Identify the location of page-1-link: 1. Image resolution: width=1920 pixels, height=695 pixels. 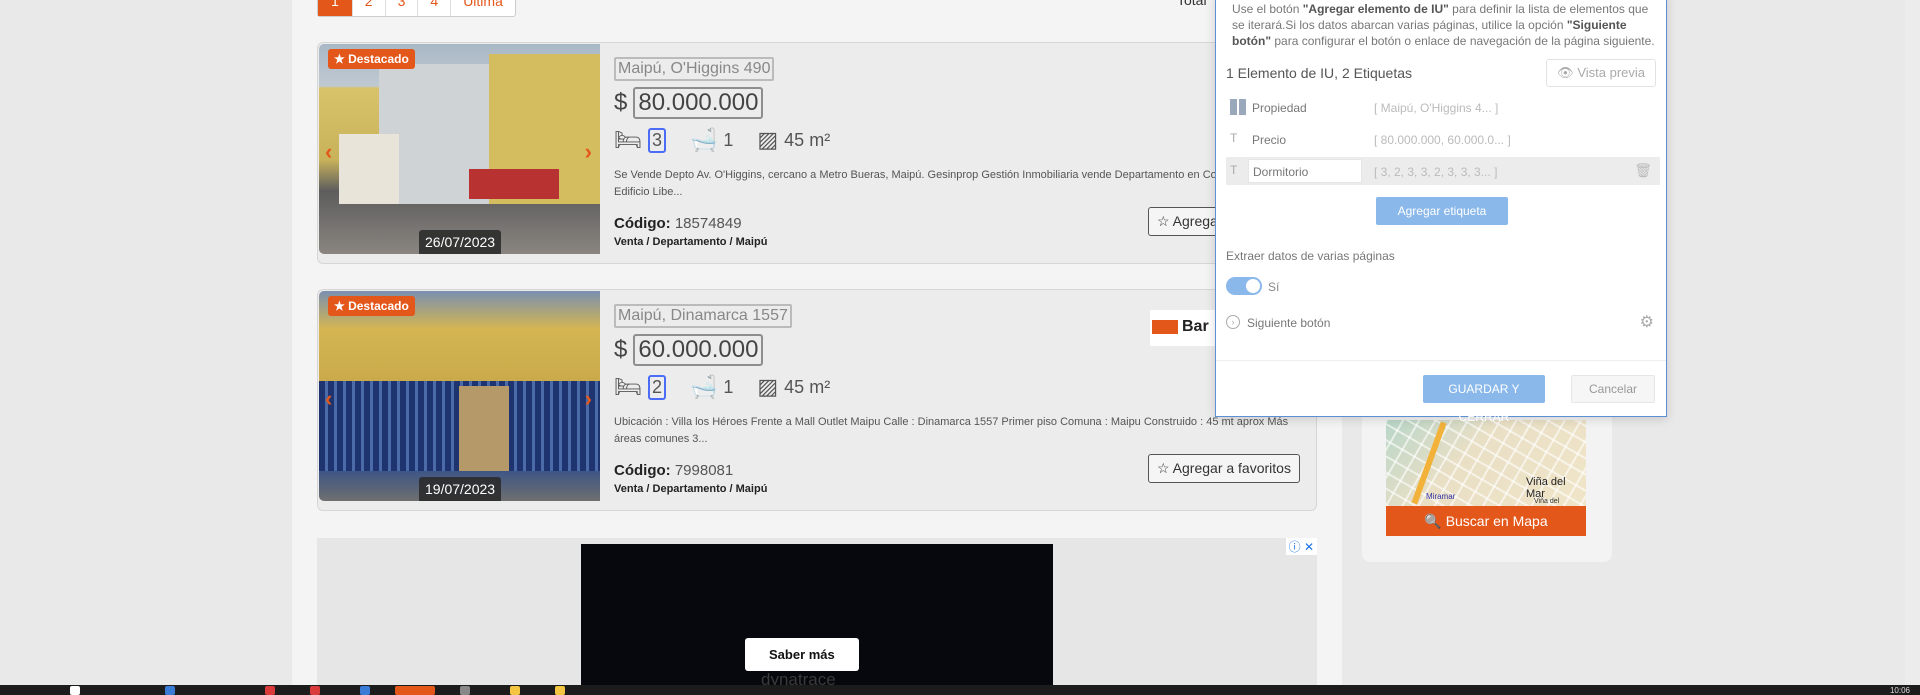
(335, 8).